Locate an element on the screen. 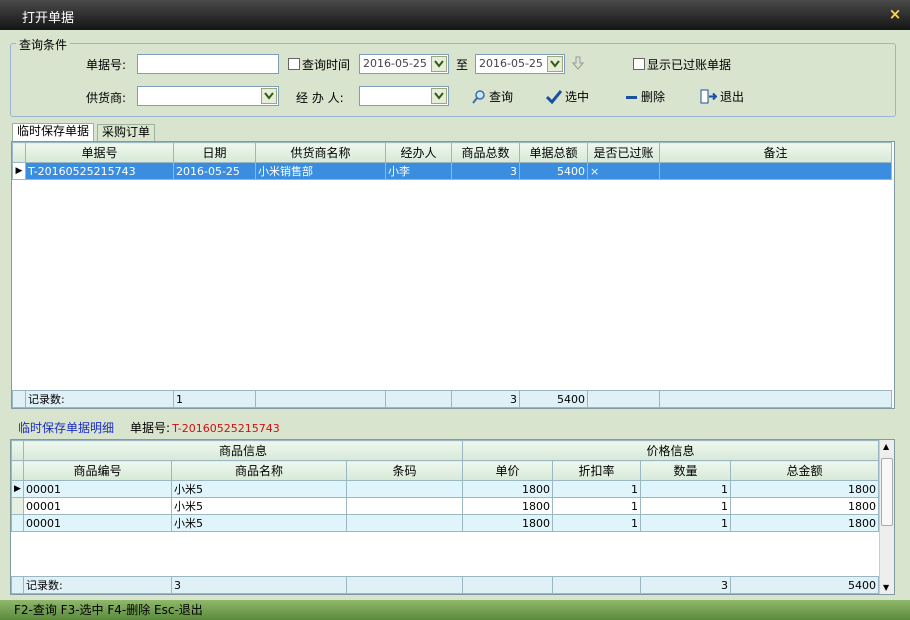 The width and height of the screenshot is (910, 620). col-header: 条码 is located at coordinates (404, 470).